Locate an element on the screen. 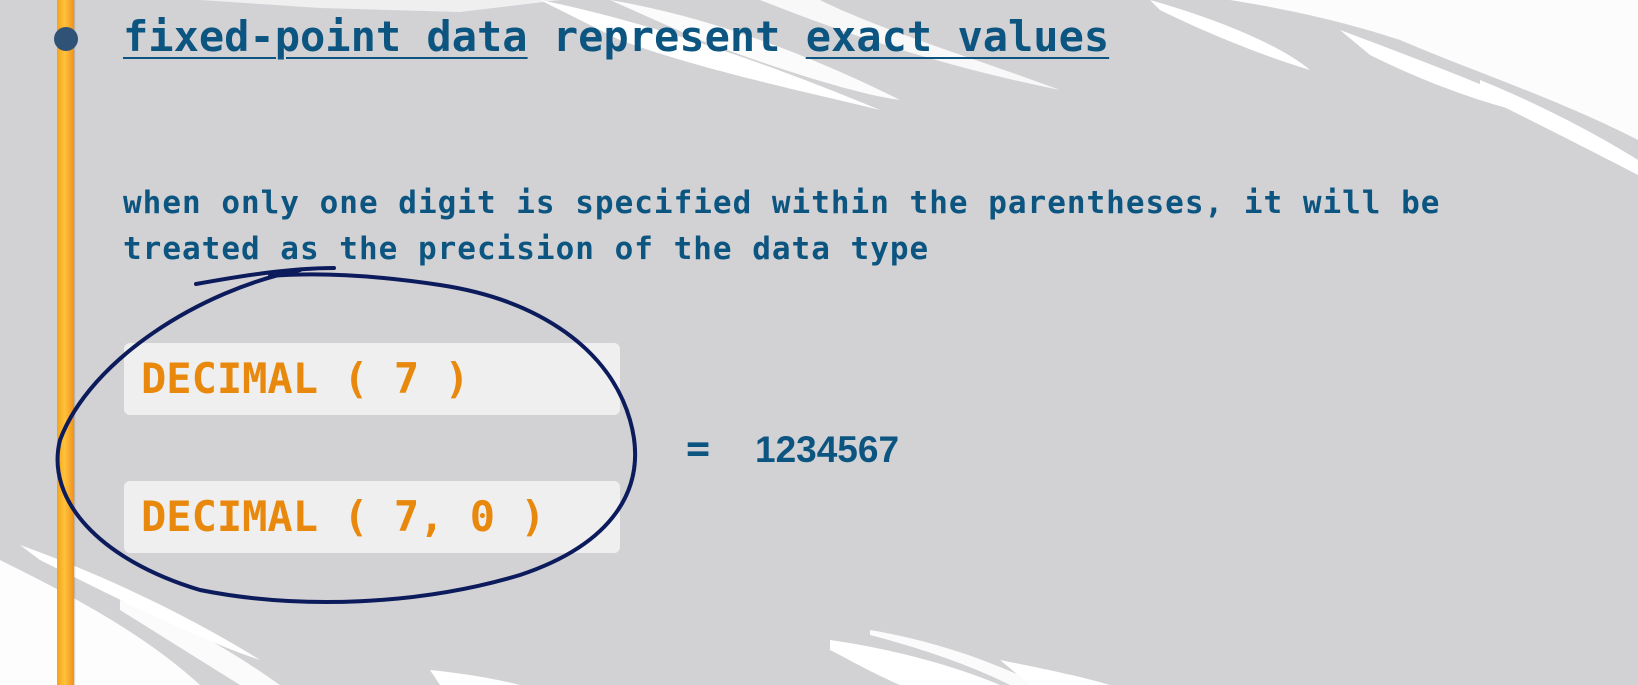 This screenshot has height=685, width=1638. bullet-dot is located at coordinates (66, 39).